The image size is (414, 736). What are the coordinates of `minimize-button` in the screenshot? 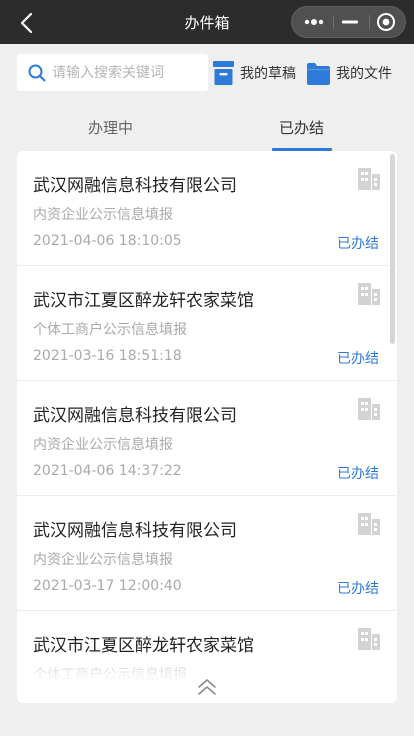 It's located at (350, 22).